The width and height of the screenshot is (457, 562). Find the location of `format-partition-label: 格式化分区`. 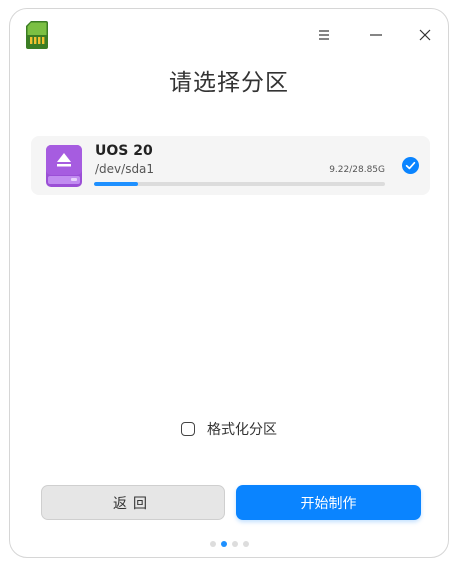

format-partition-label: 格式化分区 is located at coordinates (242, 430).